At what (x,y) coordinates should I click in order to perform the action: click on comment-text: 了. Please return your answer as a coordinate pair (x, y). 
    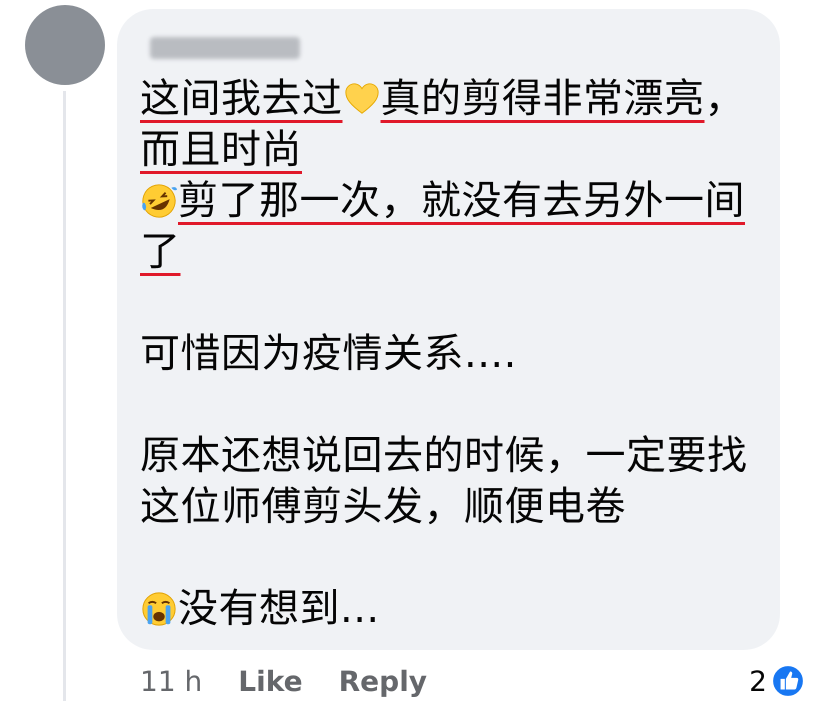
    Looking at the image, I should click on (160, 252).